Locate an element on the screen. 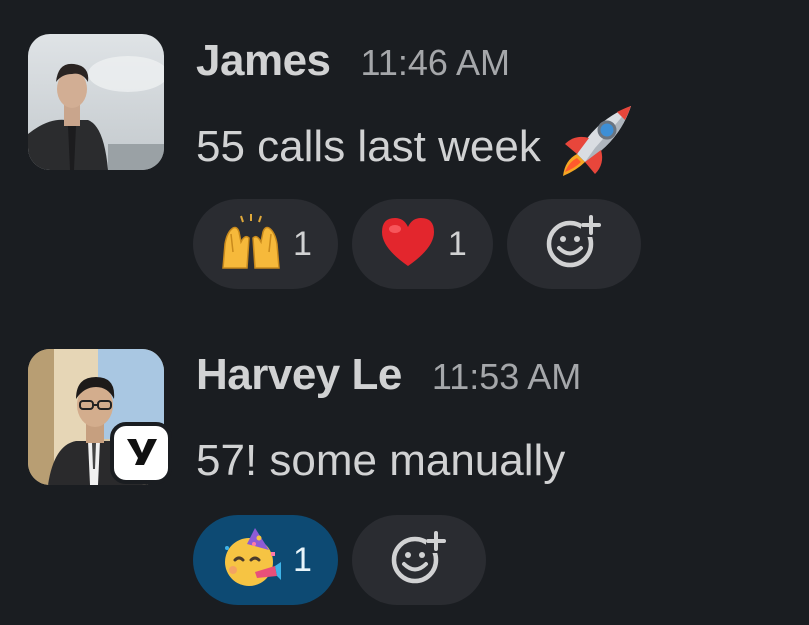  avatar is located at coordinates (96, 102).